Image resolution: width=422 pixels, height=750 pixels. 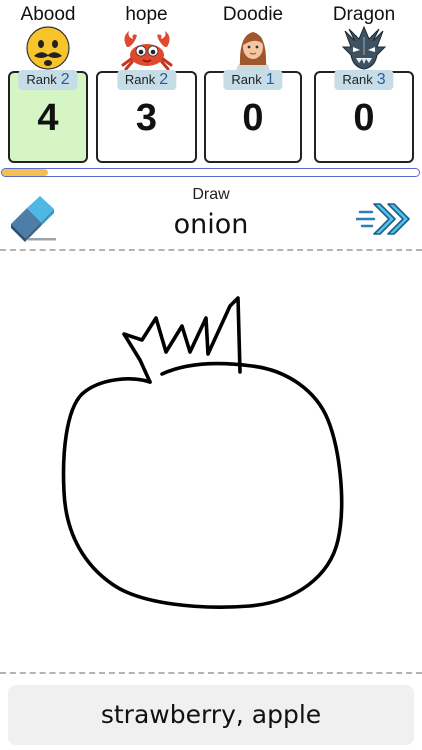 I want to click on score-value: 3, so click(x=146, y=118).